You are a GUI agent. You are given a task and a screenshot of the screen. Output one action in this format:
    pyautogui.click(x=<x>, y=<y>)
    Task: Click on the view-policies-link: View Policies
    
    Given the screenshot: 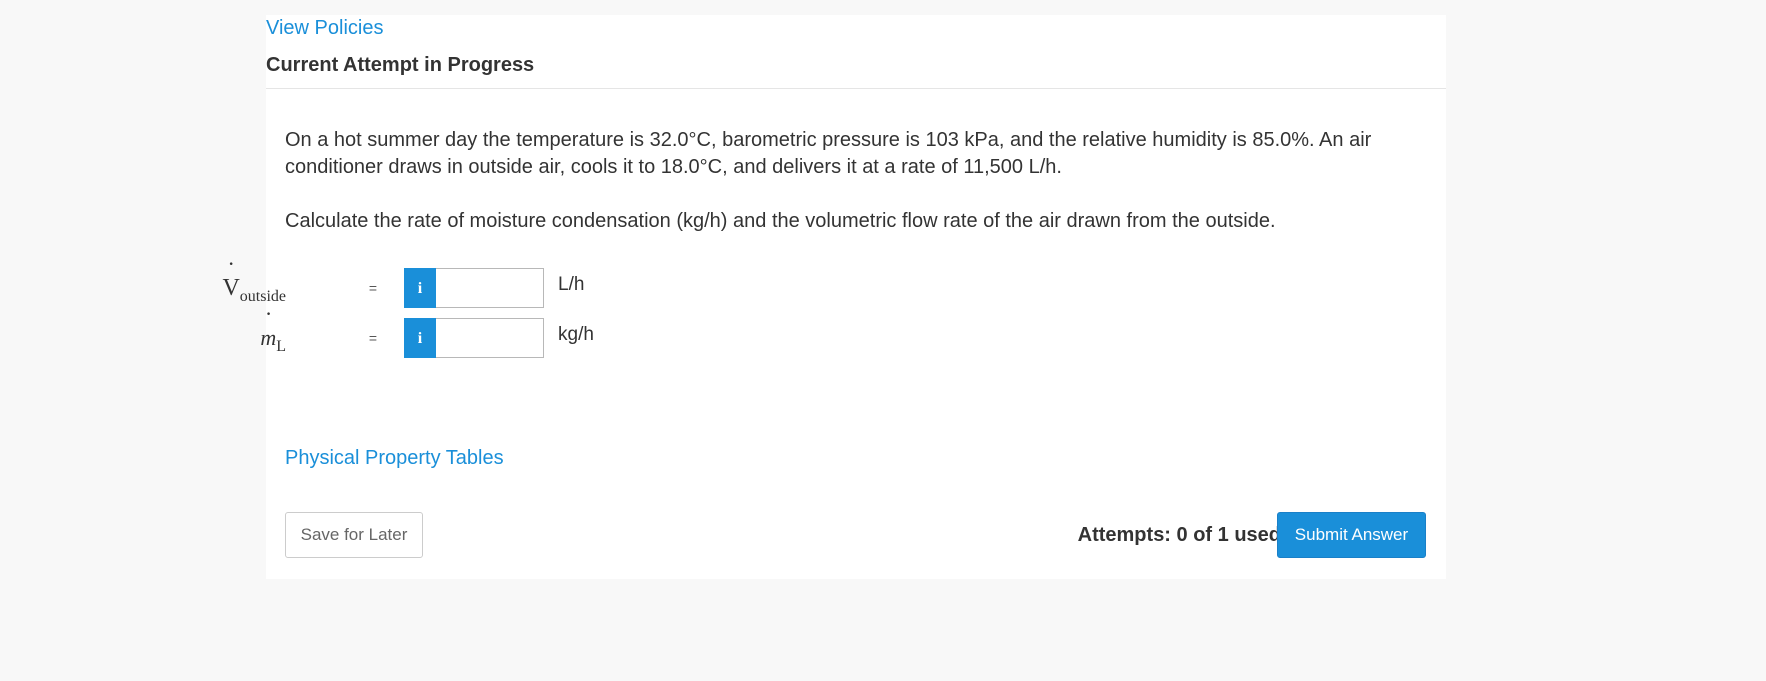 What is the action you would take?
    pyautogui.click(x=324, y=28)
    